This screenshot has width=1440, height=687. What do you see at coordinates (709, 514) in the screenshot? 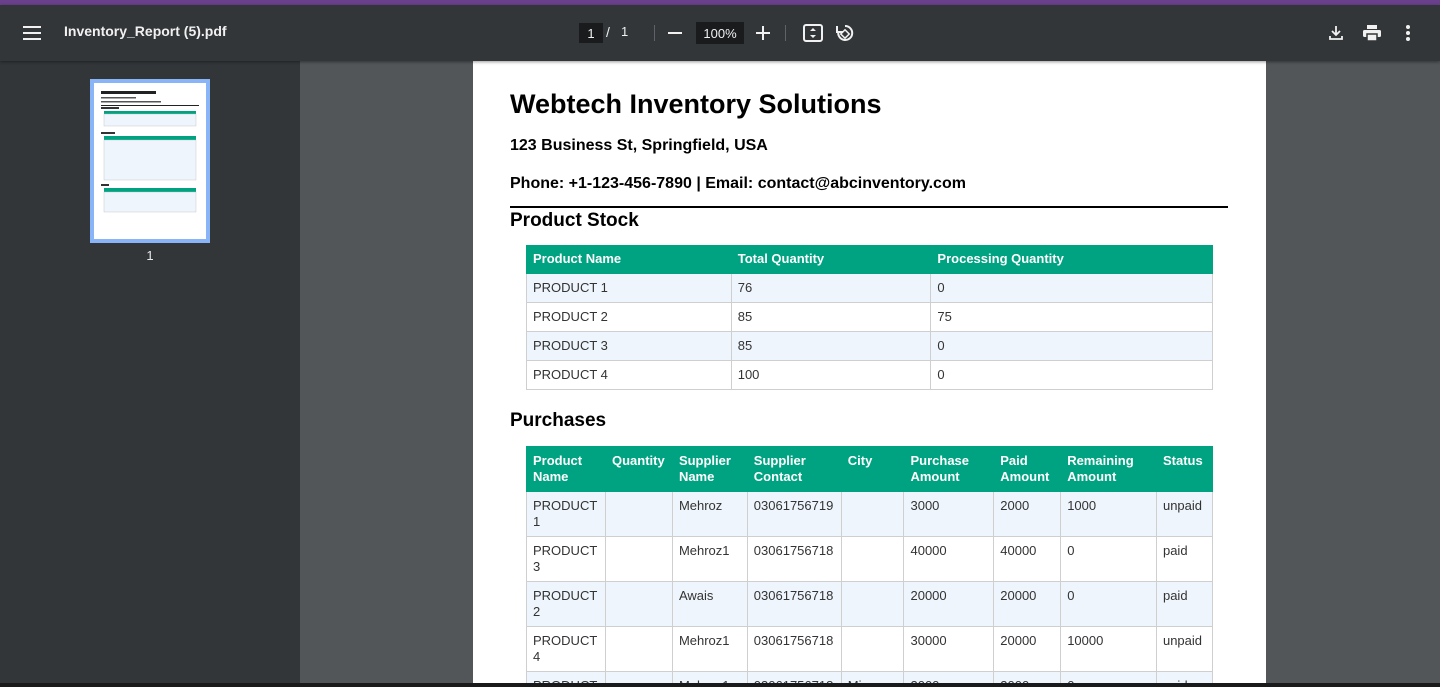
I see `table-cell: Mehroz` at bounding box center [709, 514].